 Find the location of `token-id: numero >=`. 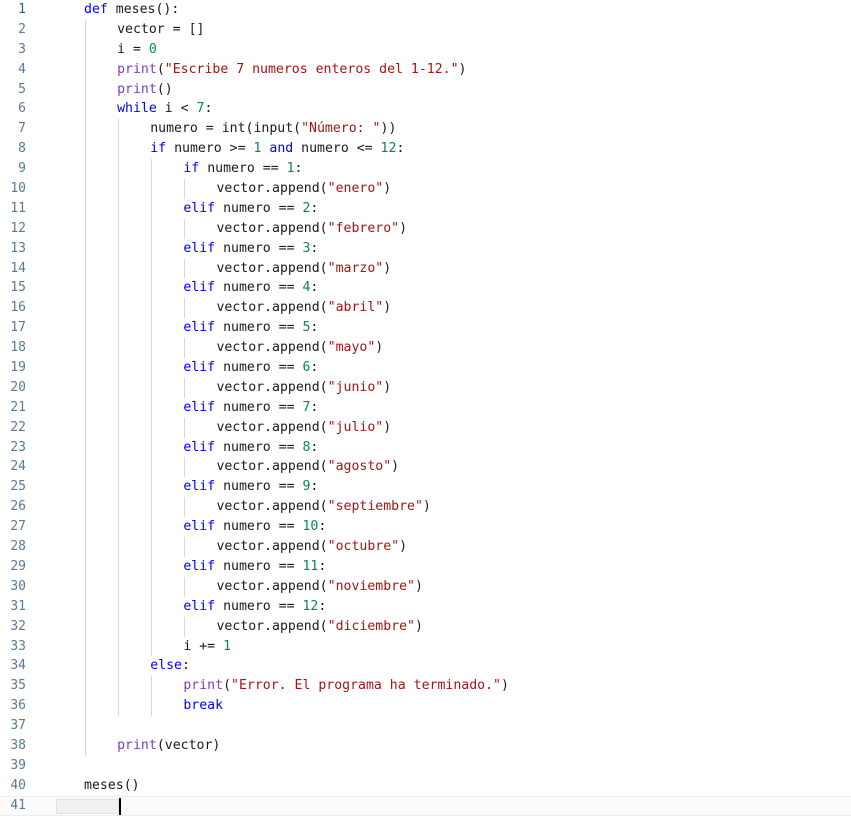

token-id: numero >= is located at coordinates (210, 149).